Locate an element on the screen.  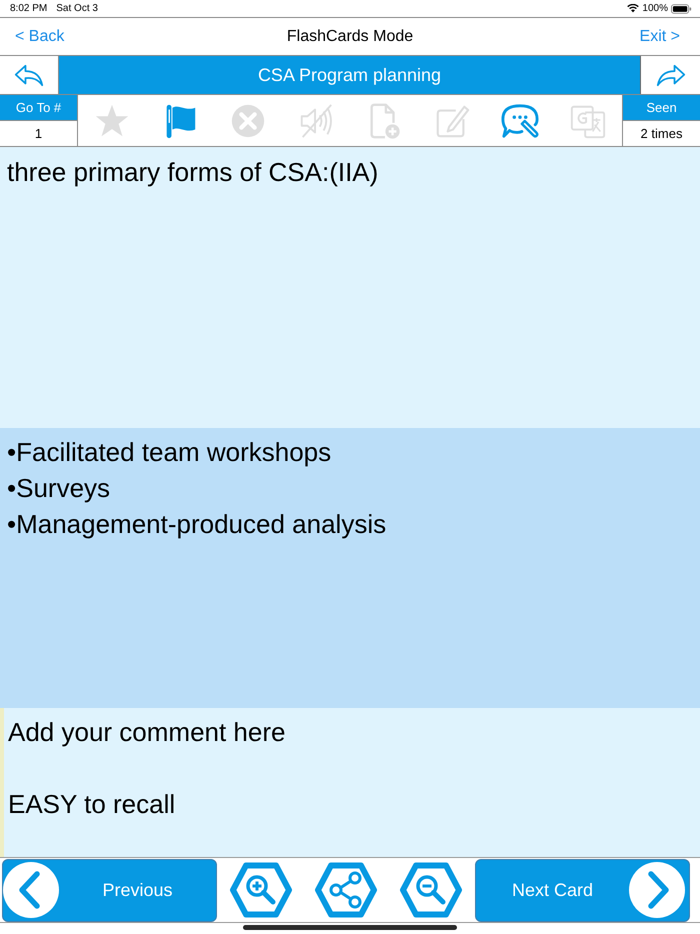
go-to-label: Go To # is located at coordinates (38, 107).